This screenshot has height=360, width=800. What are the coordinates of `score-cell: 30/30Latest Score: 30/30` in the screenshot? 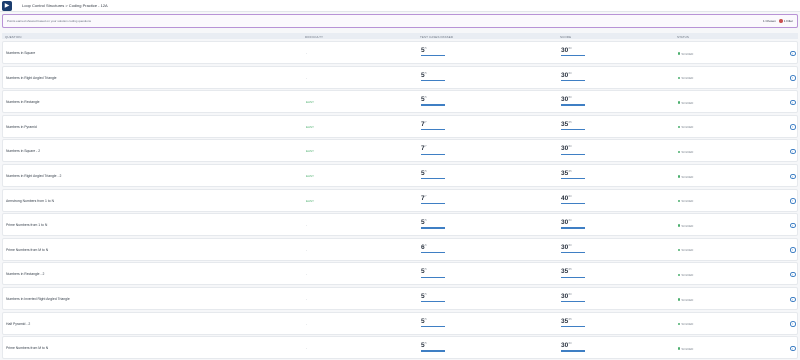 It's located at (573, 350).